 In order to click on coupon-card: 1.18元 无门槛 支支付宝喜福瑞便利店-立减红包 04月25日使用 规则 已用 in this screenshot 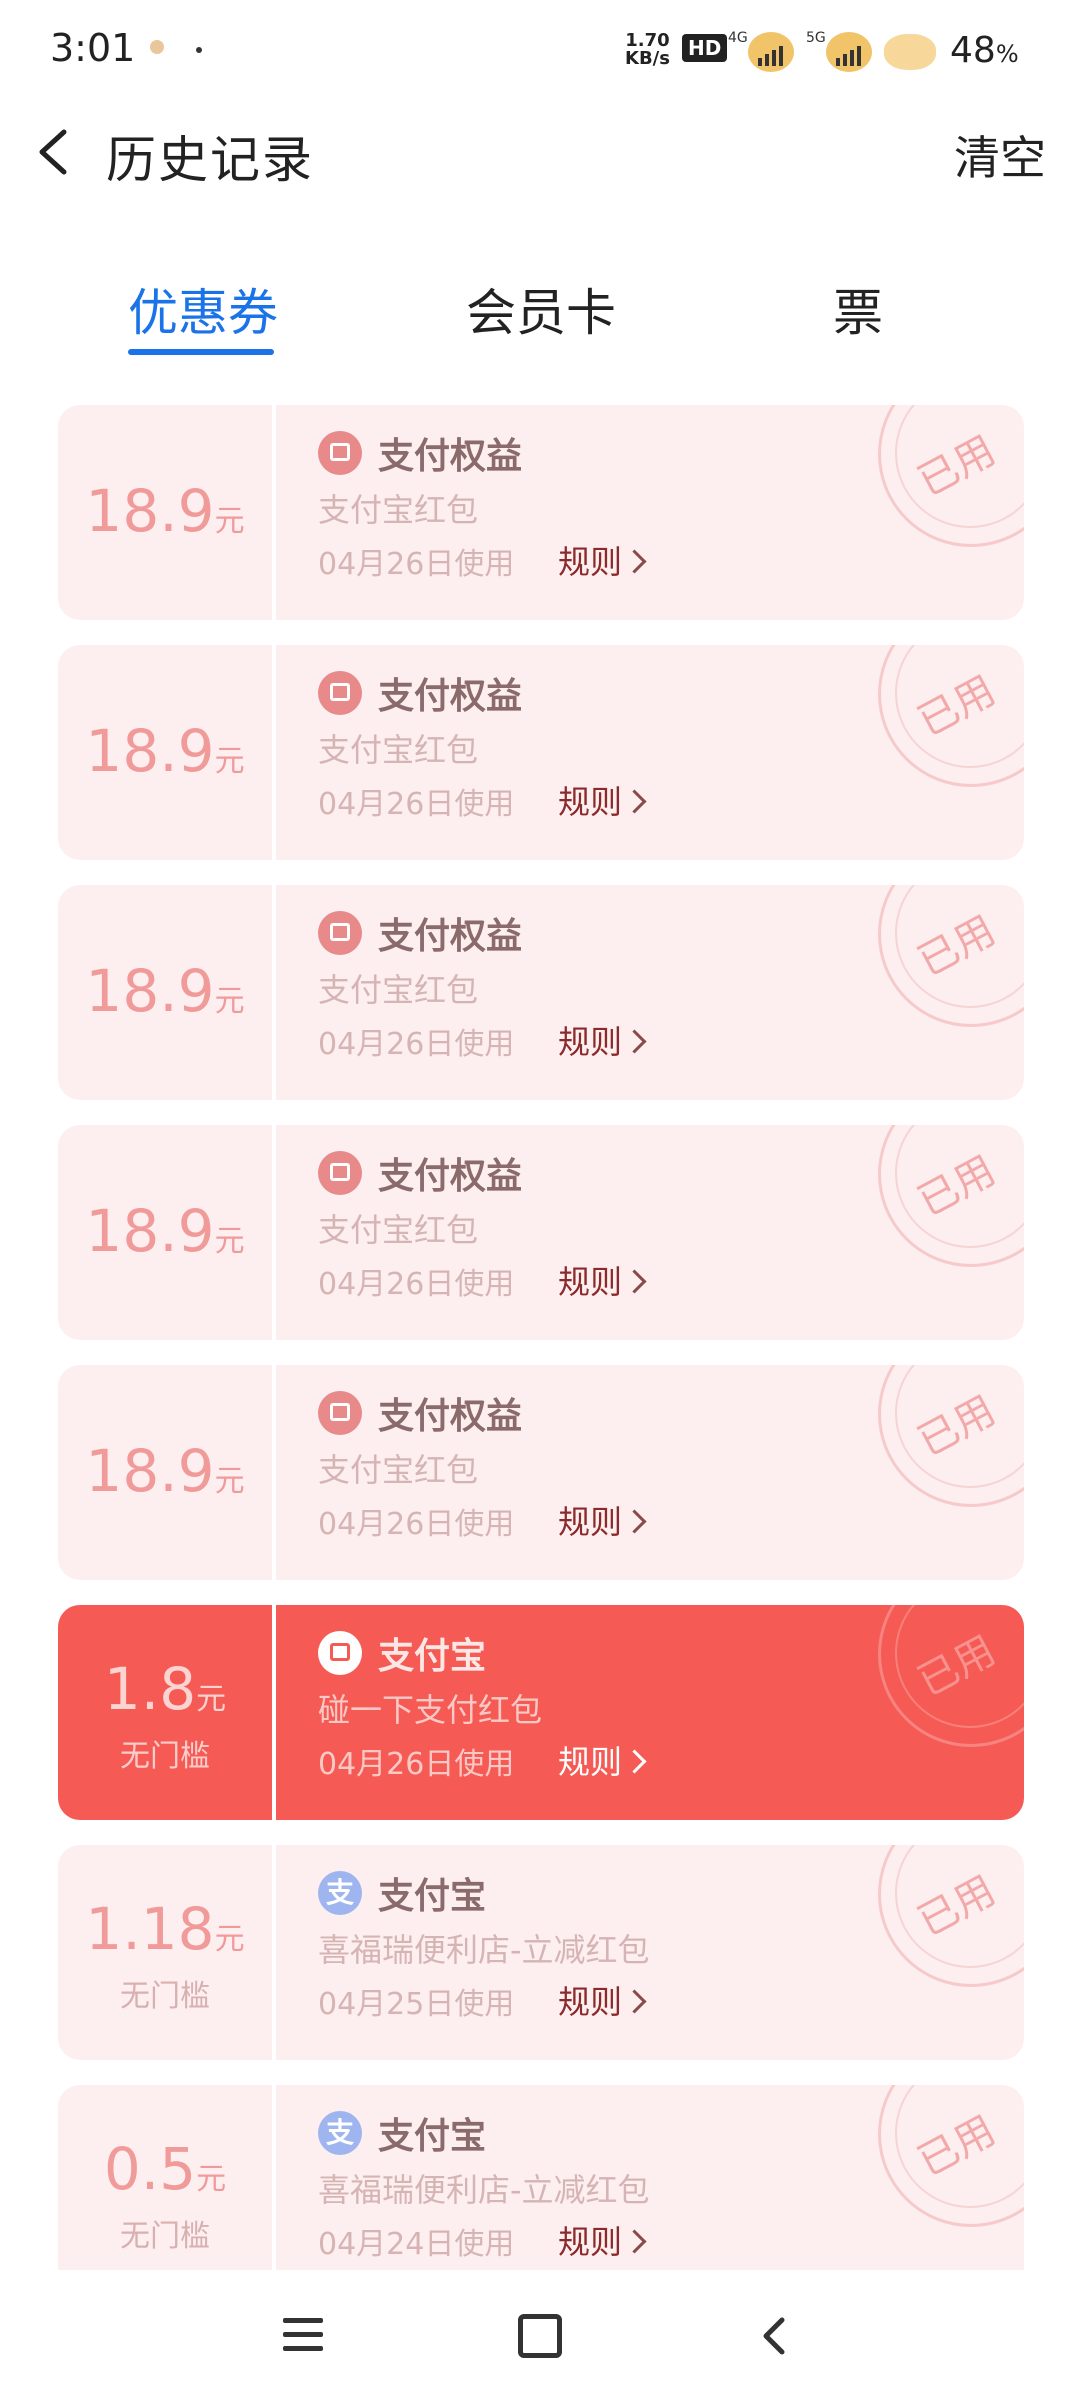, I will do `click(541, 1952)`.